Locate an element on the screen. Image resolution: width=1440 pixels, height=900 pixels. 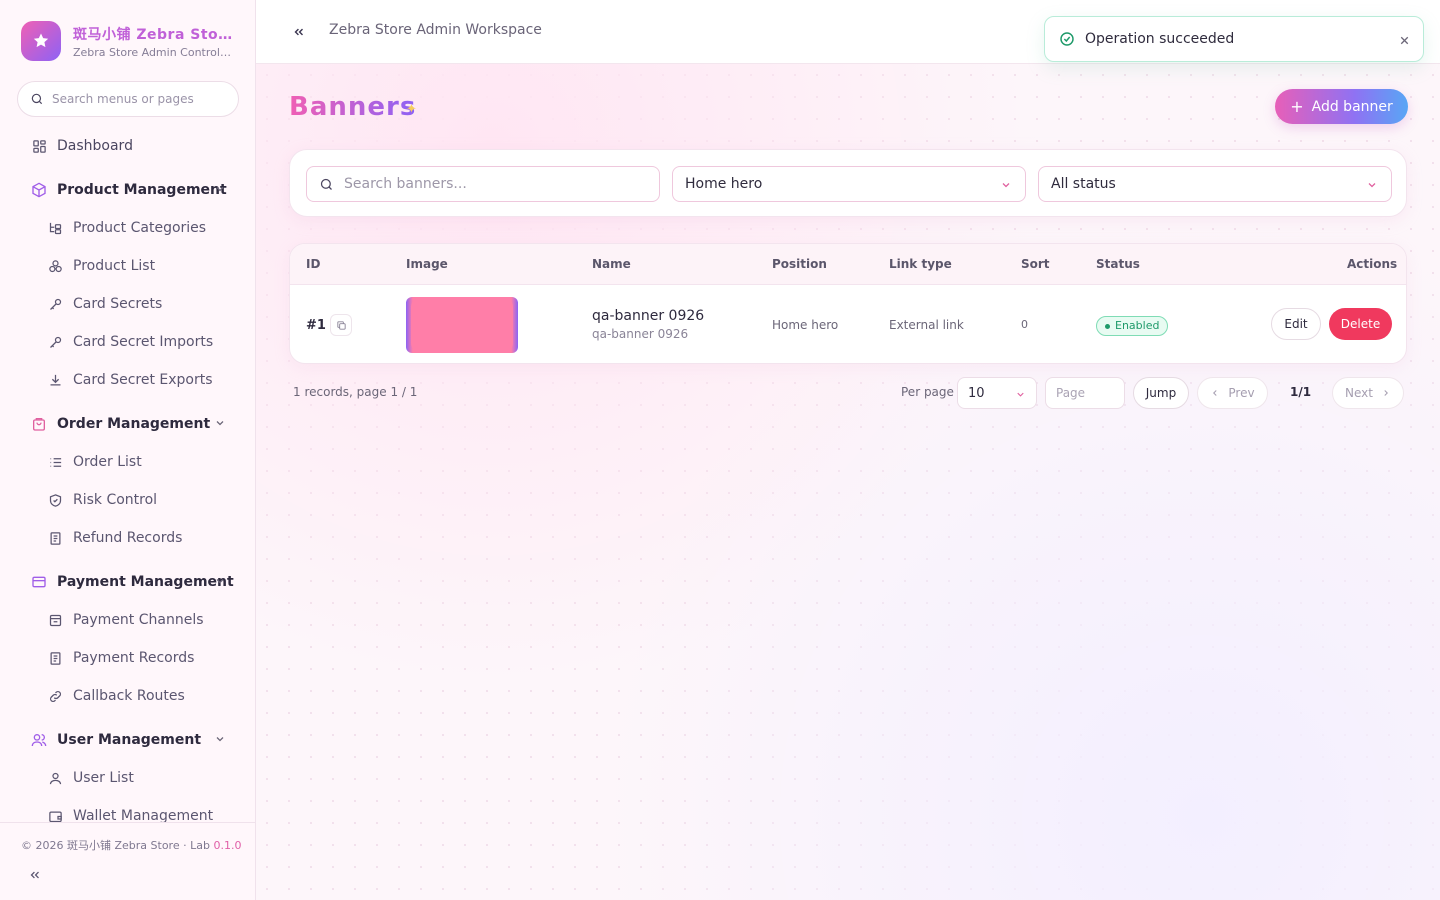
sidebar-item-label: Risk Control is located at coordinates (115, 500).